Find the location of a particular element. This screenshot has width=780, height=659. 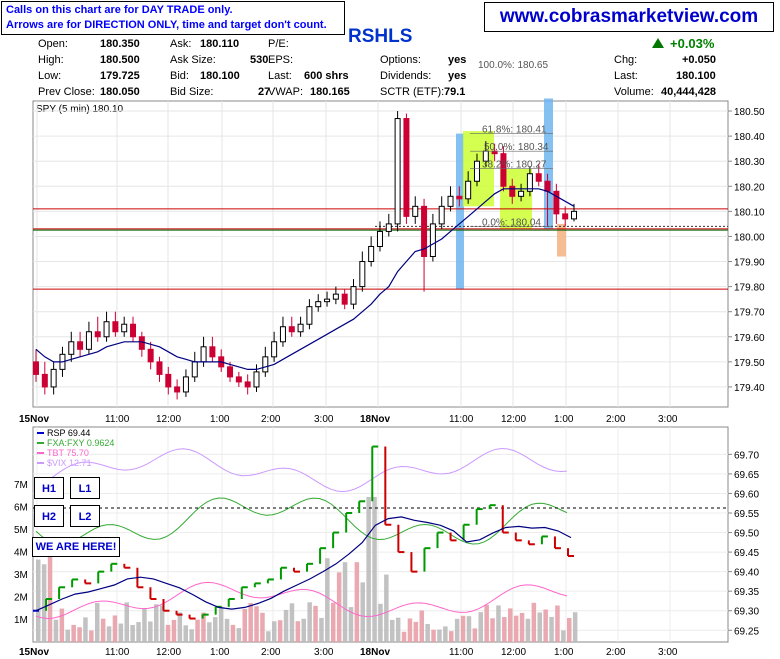

fib-label: 100.0%: 180.65 is located at coordinates (513, 65).